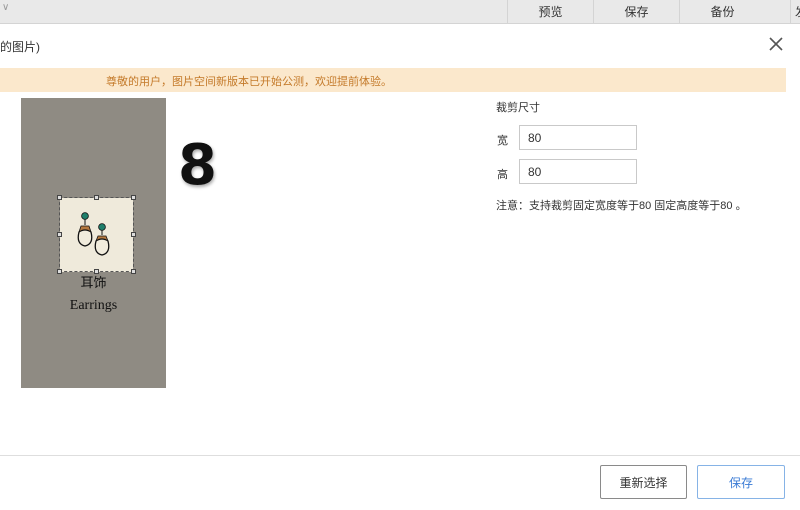 The width and height of the screenshot is (800, 510). What do you see at coordinates (93, 283) in the screenshot?
I see `preview-label-zh: 耳饰` at bounding box center [93, 283].